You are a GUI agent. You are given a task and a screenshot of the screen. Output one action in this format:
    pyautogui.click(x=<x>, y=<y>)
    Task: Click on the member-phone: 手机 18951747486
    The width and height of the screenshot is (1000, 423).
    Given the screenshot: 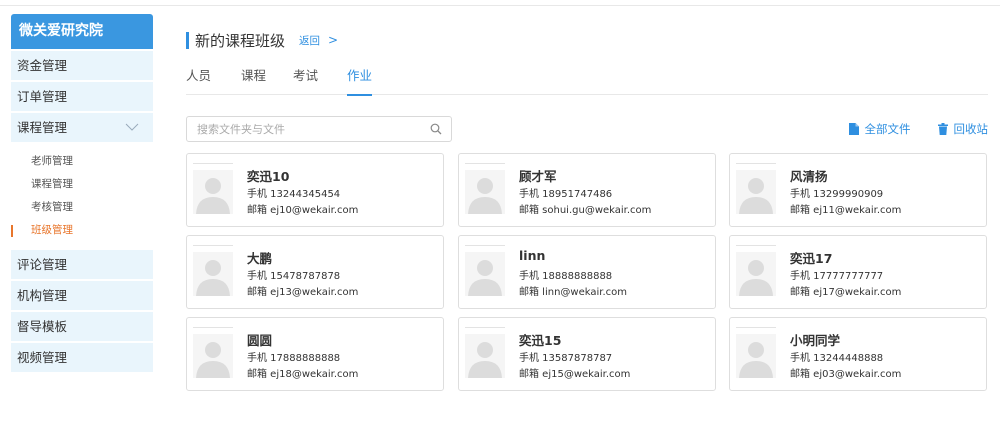 What is the action you would take?
    pyautogui.click(x=566, y=194)
    